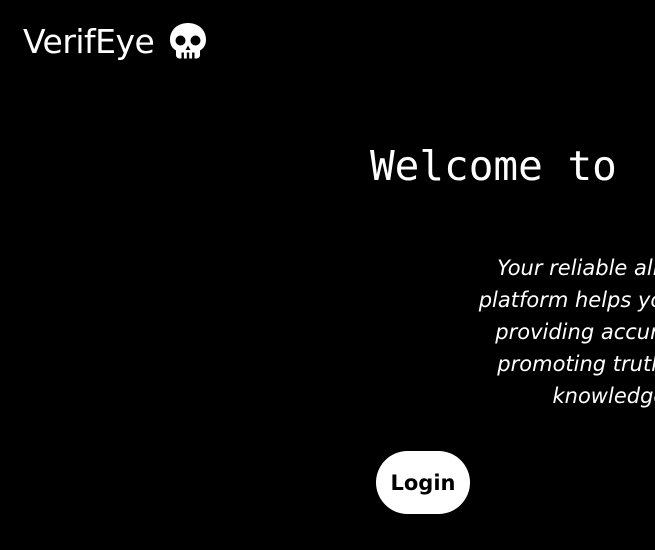 This screenshot has width=655, height=550. Describe the element at coordinates (493, 166) in the screenshot. I see `hero-title: Welcome to` at that location.